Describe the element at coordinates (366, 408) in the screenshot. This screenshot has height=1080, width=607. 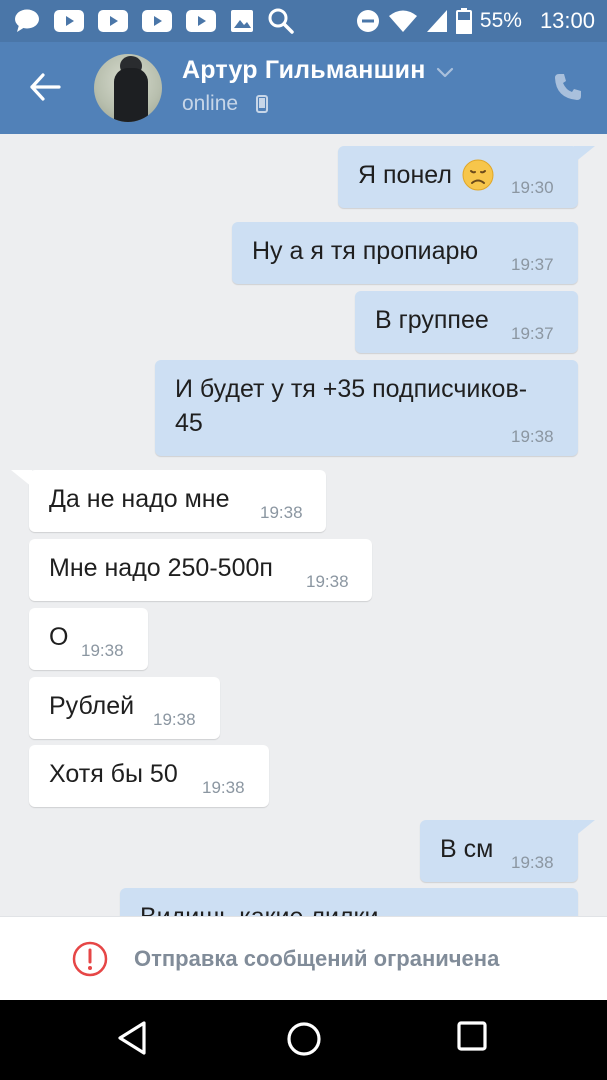
I see `message-outgoing: И будет у тя +35 подписчиков- 45 19:38` at that location.